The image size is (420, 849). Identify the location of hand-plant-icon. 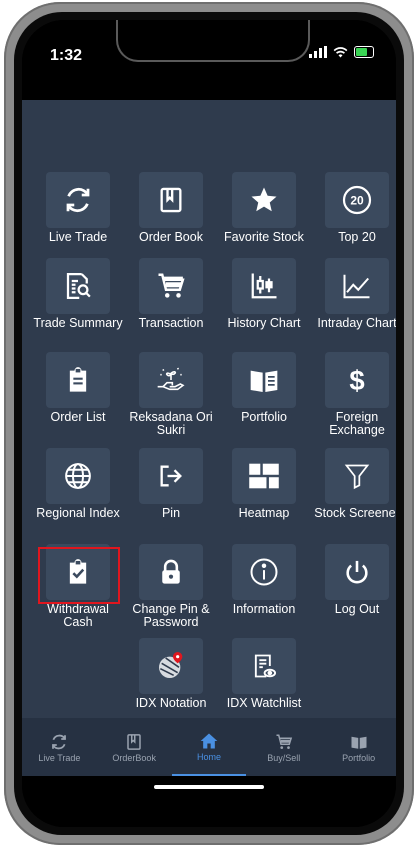
(171, 379).